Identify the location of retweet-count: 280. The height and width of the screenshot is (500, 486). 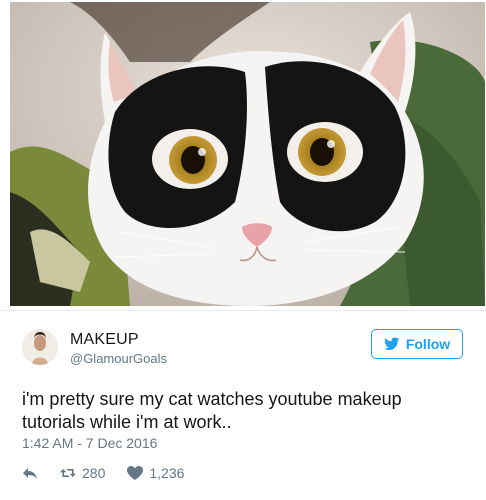
(94, 473).